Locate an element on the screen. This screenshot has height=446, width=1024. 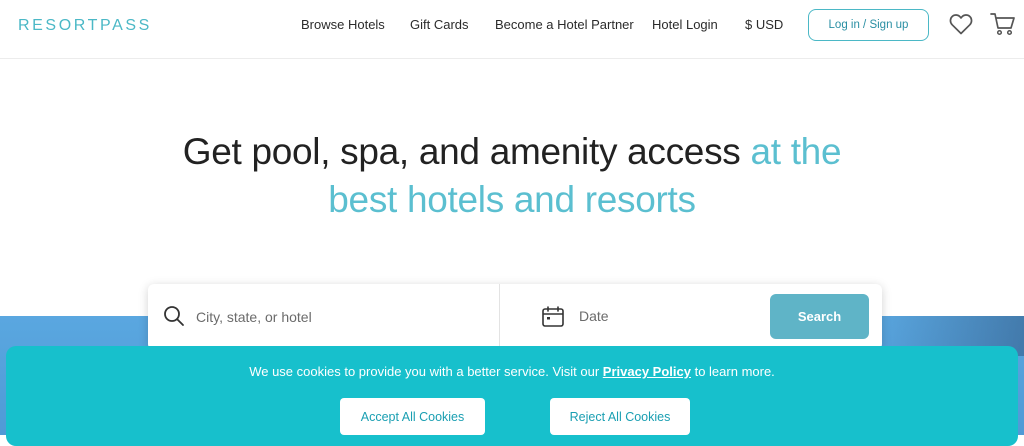
currency-selector: $ USD is located at coordinates (764, 24).